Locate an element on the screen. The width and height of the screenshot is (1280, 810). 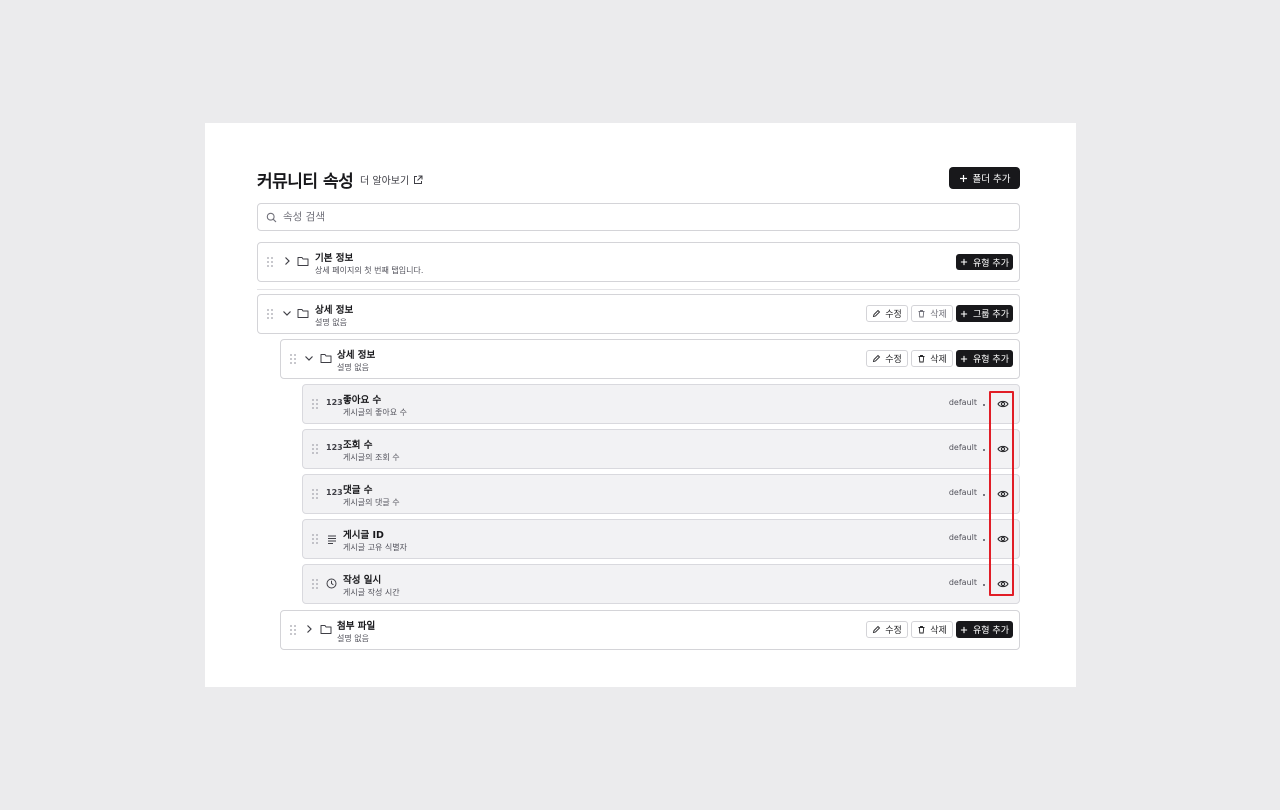
add-folder-button: 폴더 추가 is located at coordinates (984, 178).